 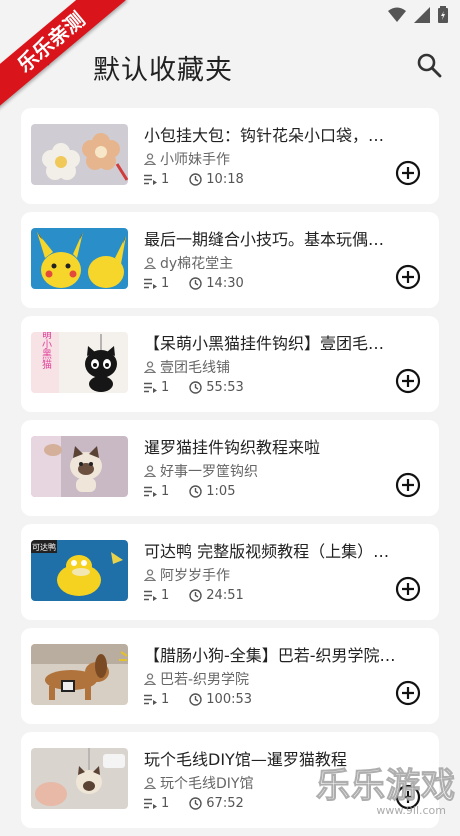 I want to click on thumb-side-text: 软萌小黑猫, so click(x=46, y=351).